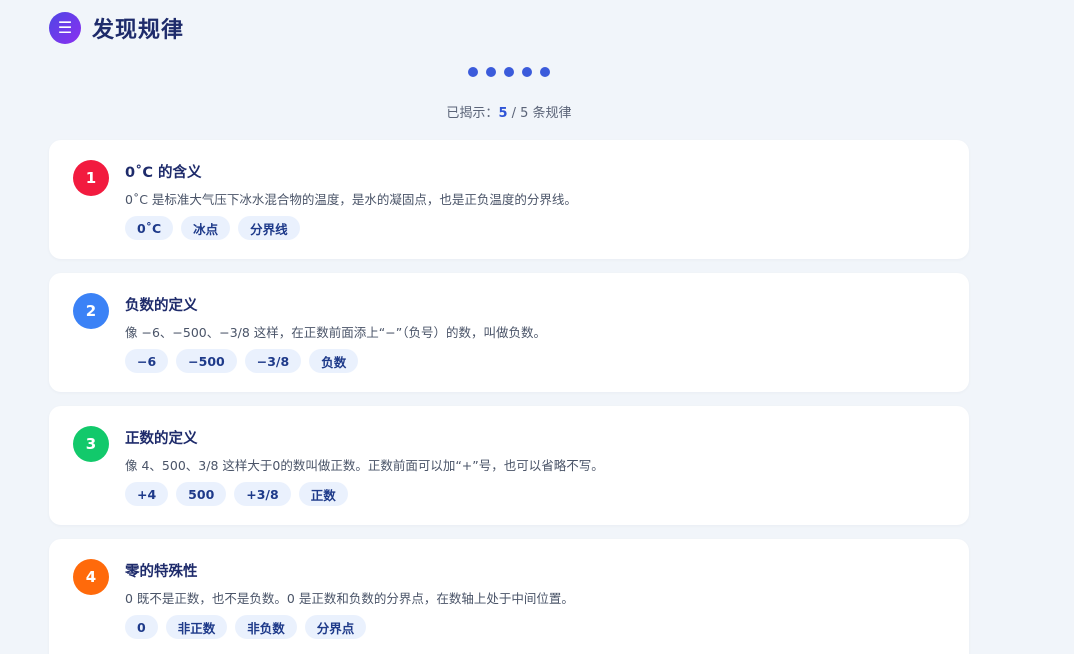  Describe the element at coordinates (472, 113) in the screenshot. I see `progress-prefix: 已揭示：` at that location.